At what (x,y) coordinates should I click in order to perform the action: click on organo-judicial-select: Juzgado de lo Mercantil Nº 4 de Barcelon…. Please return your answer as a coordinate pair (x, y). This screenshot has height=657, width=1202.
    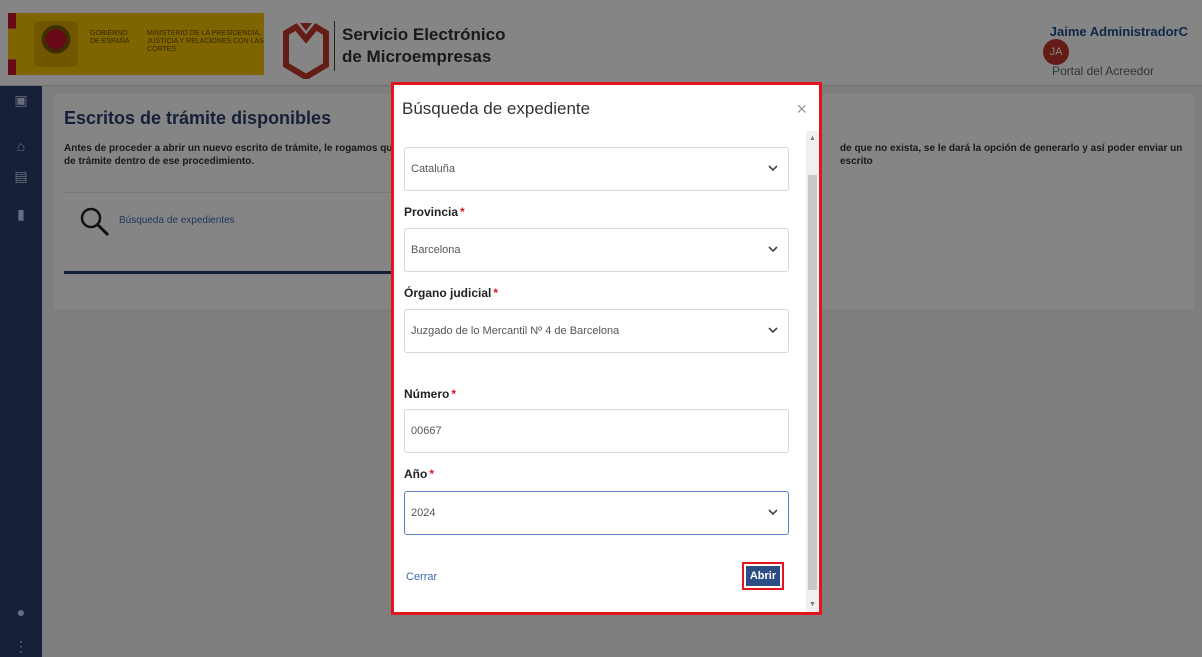
    Looking at the image, I should click on (596, 331).